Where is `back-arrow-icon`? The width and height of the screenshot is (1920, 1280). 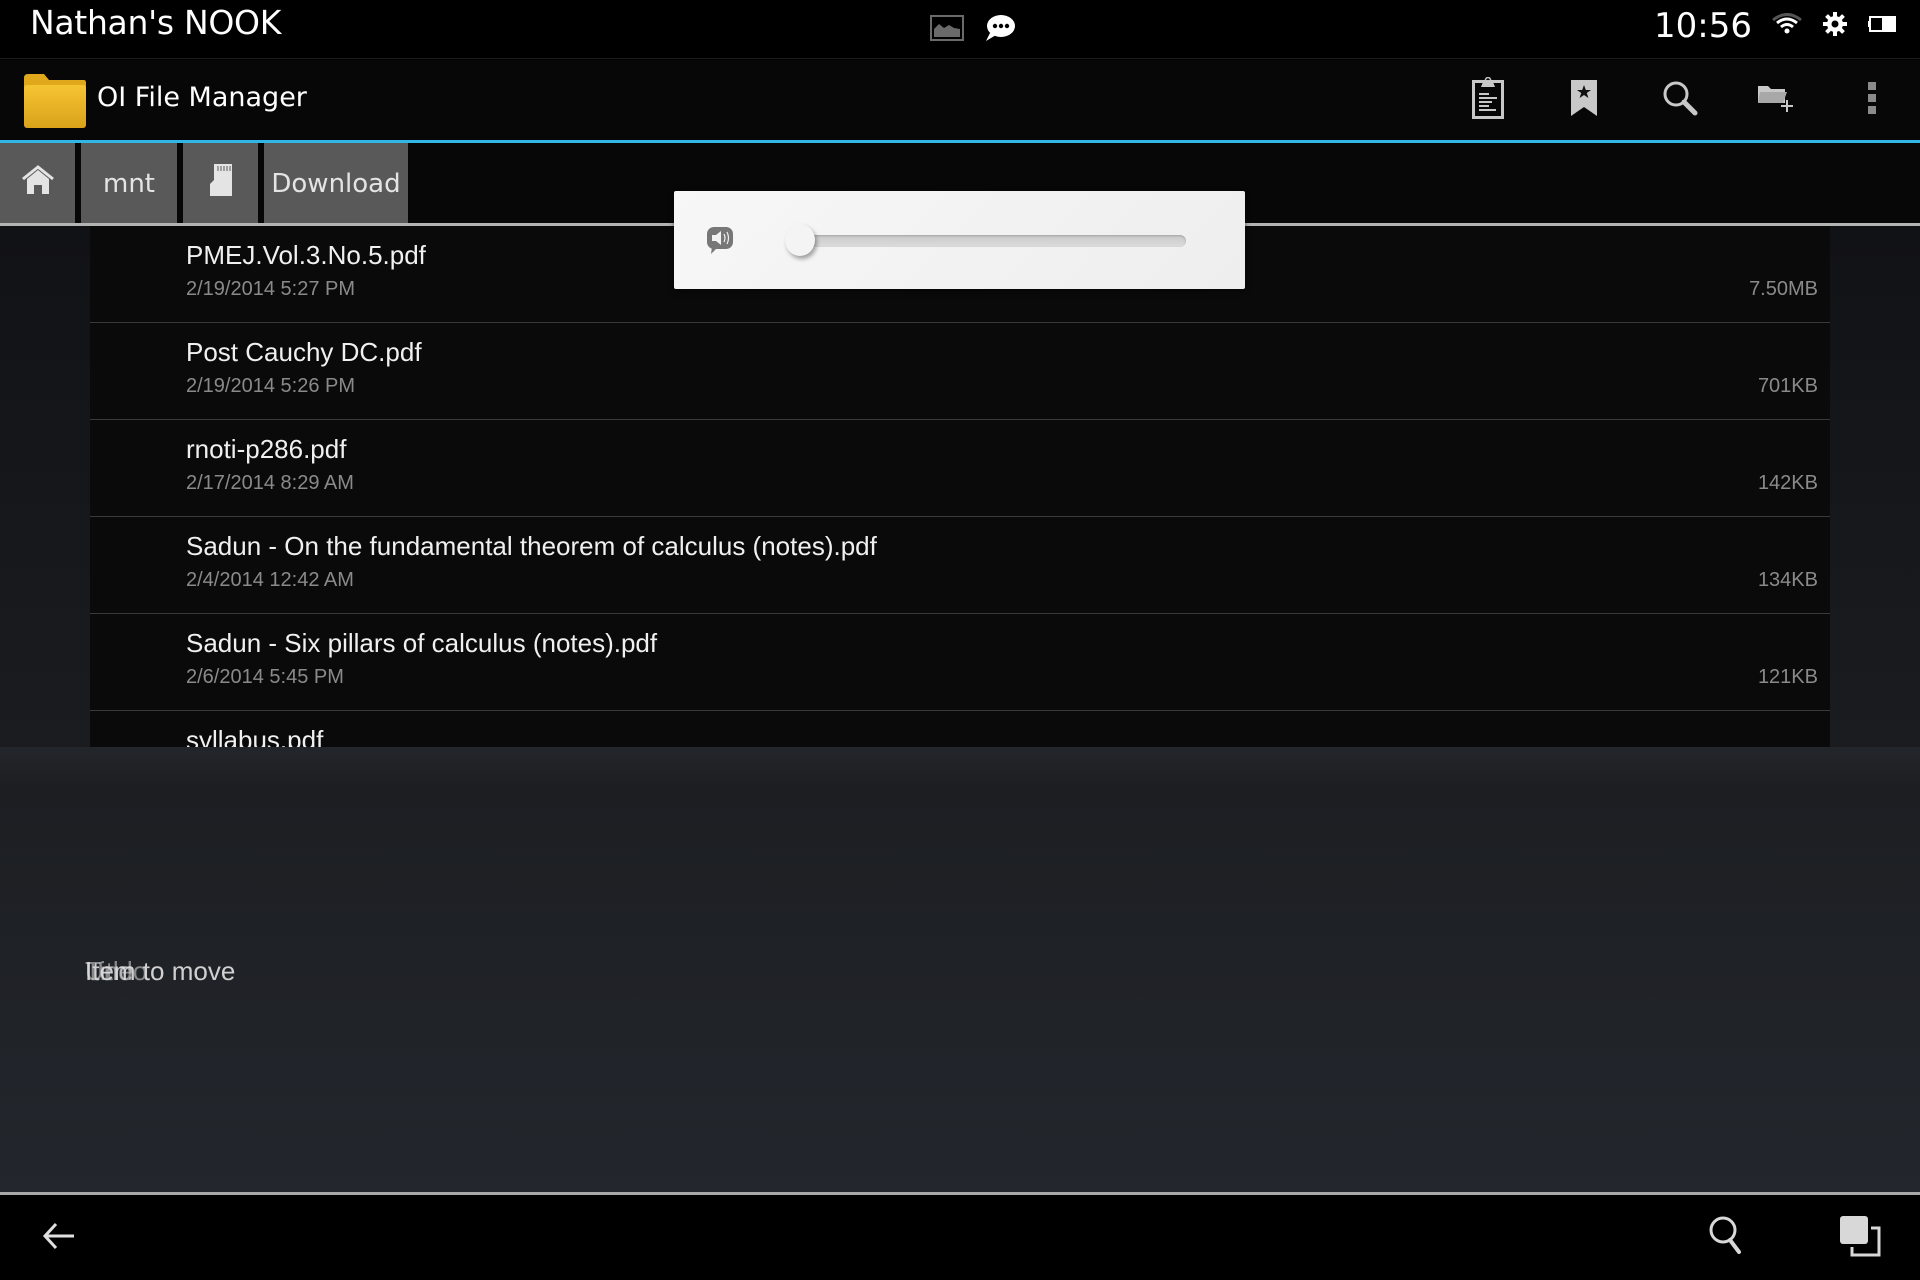
back-arrow-icon is located at coordinates (59, 1238).